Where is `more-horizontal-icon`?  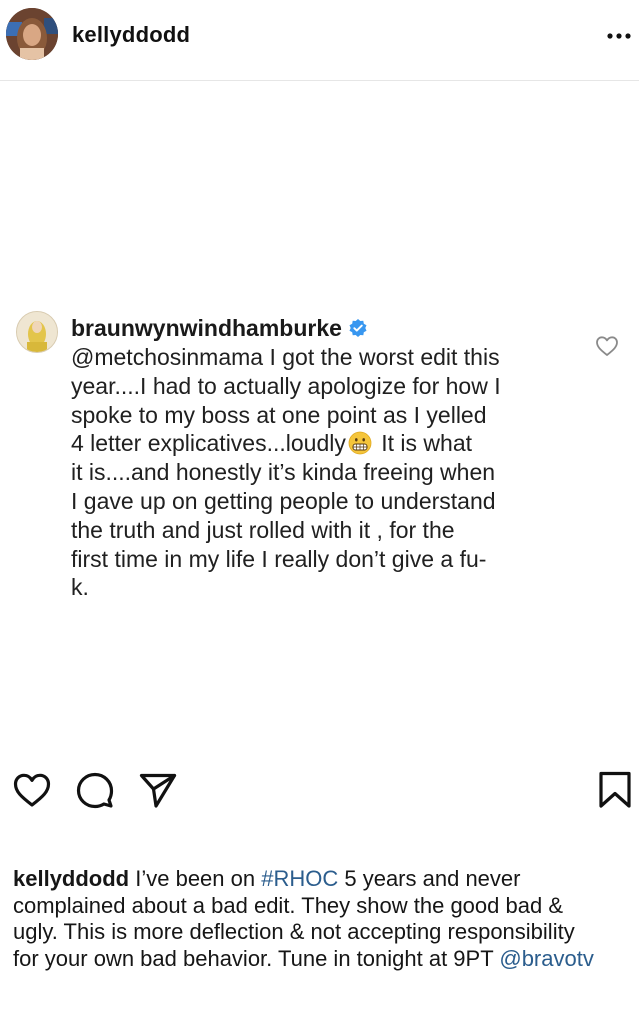
more-horizontal-icon is located at coordinates (619, 36).